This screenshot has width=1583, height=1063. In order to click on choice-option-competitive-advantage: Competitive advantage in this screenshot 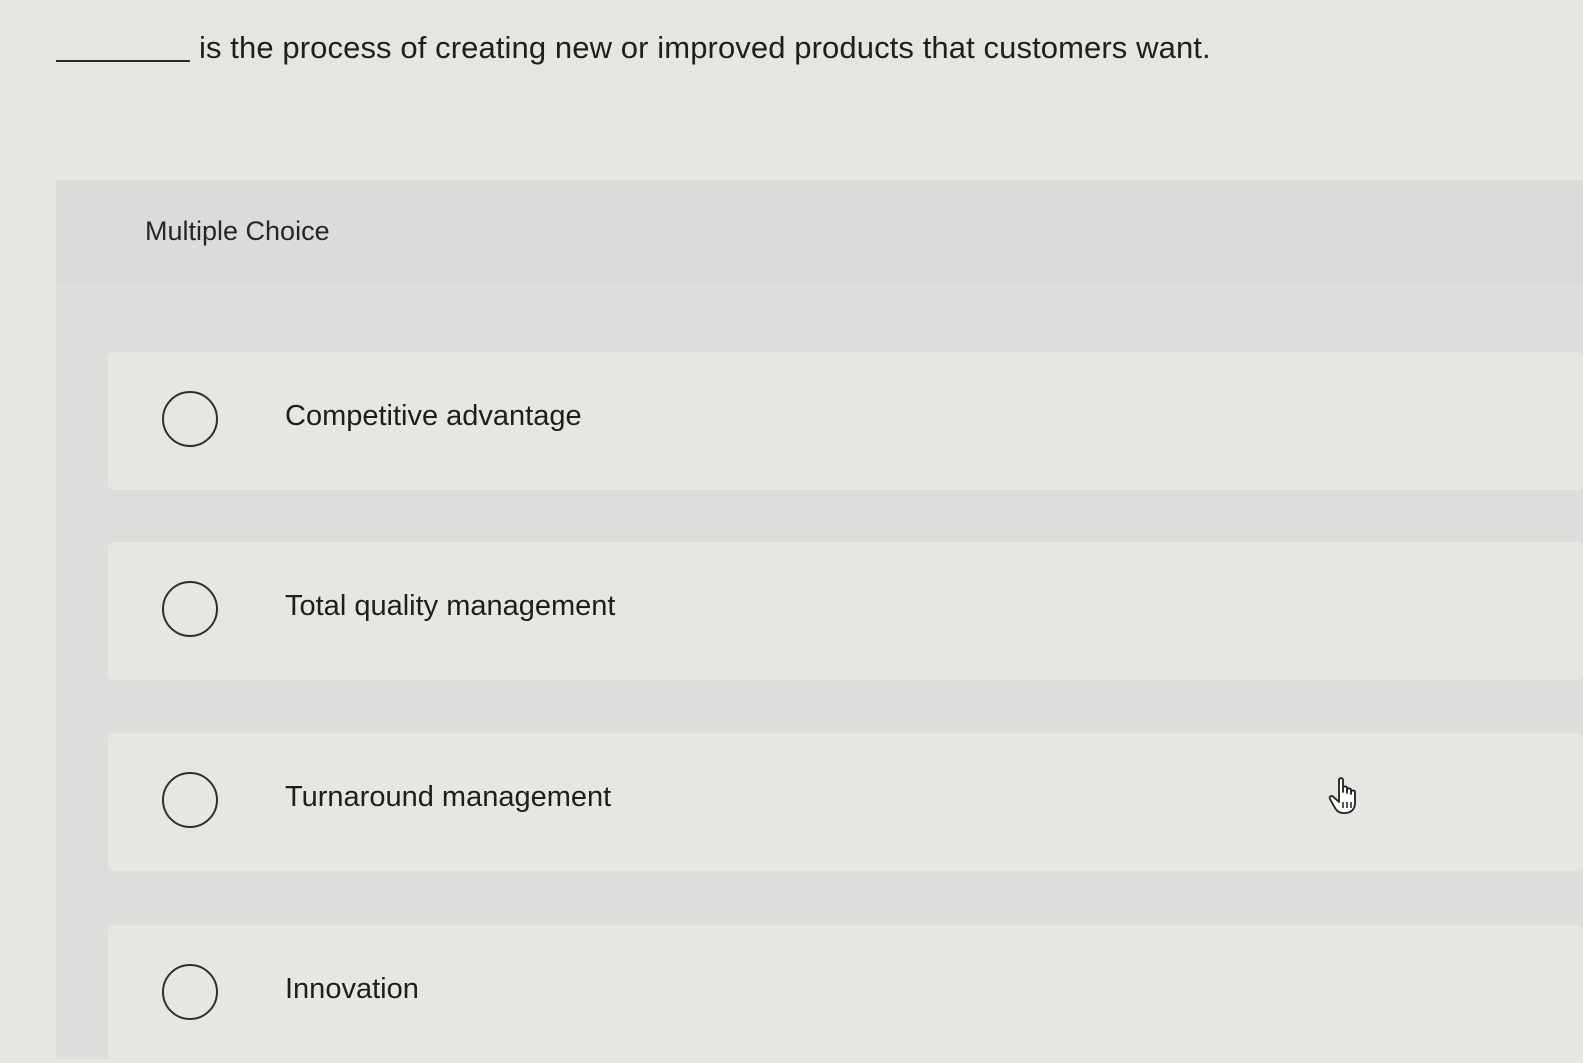, I will do `click(845, 421)`.